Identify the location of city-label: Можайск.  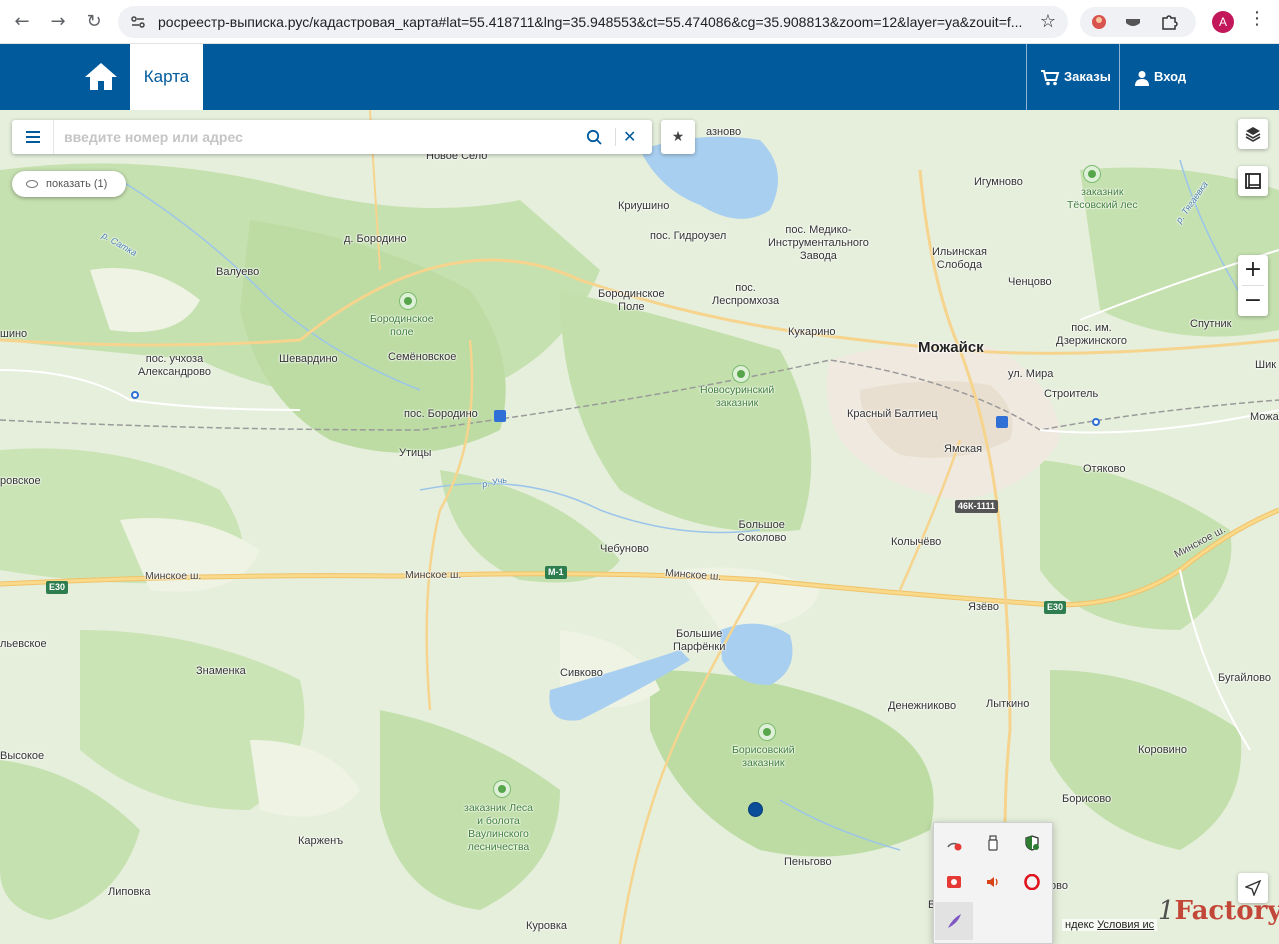
(951, 347).